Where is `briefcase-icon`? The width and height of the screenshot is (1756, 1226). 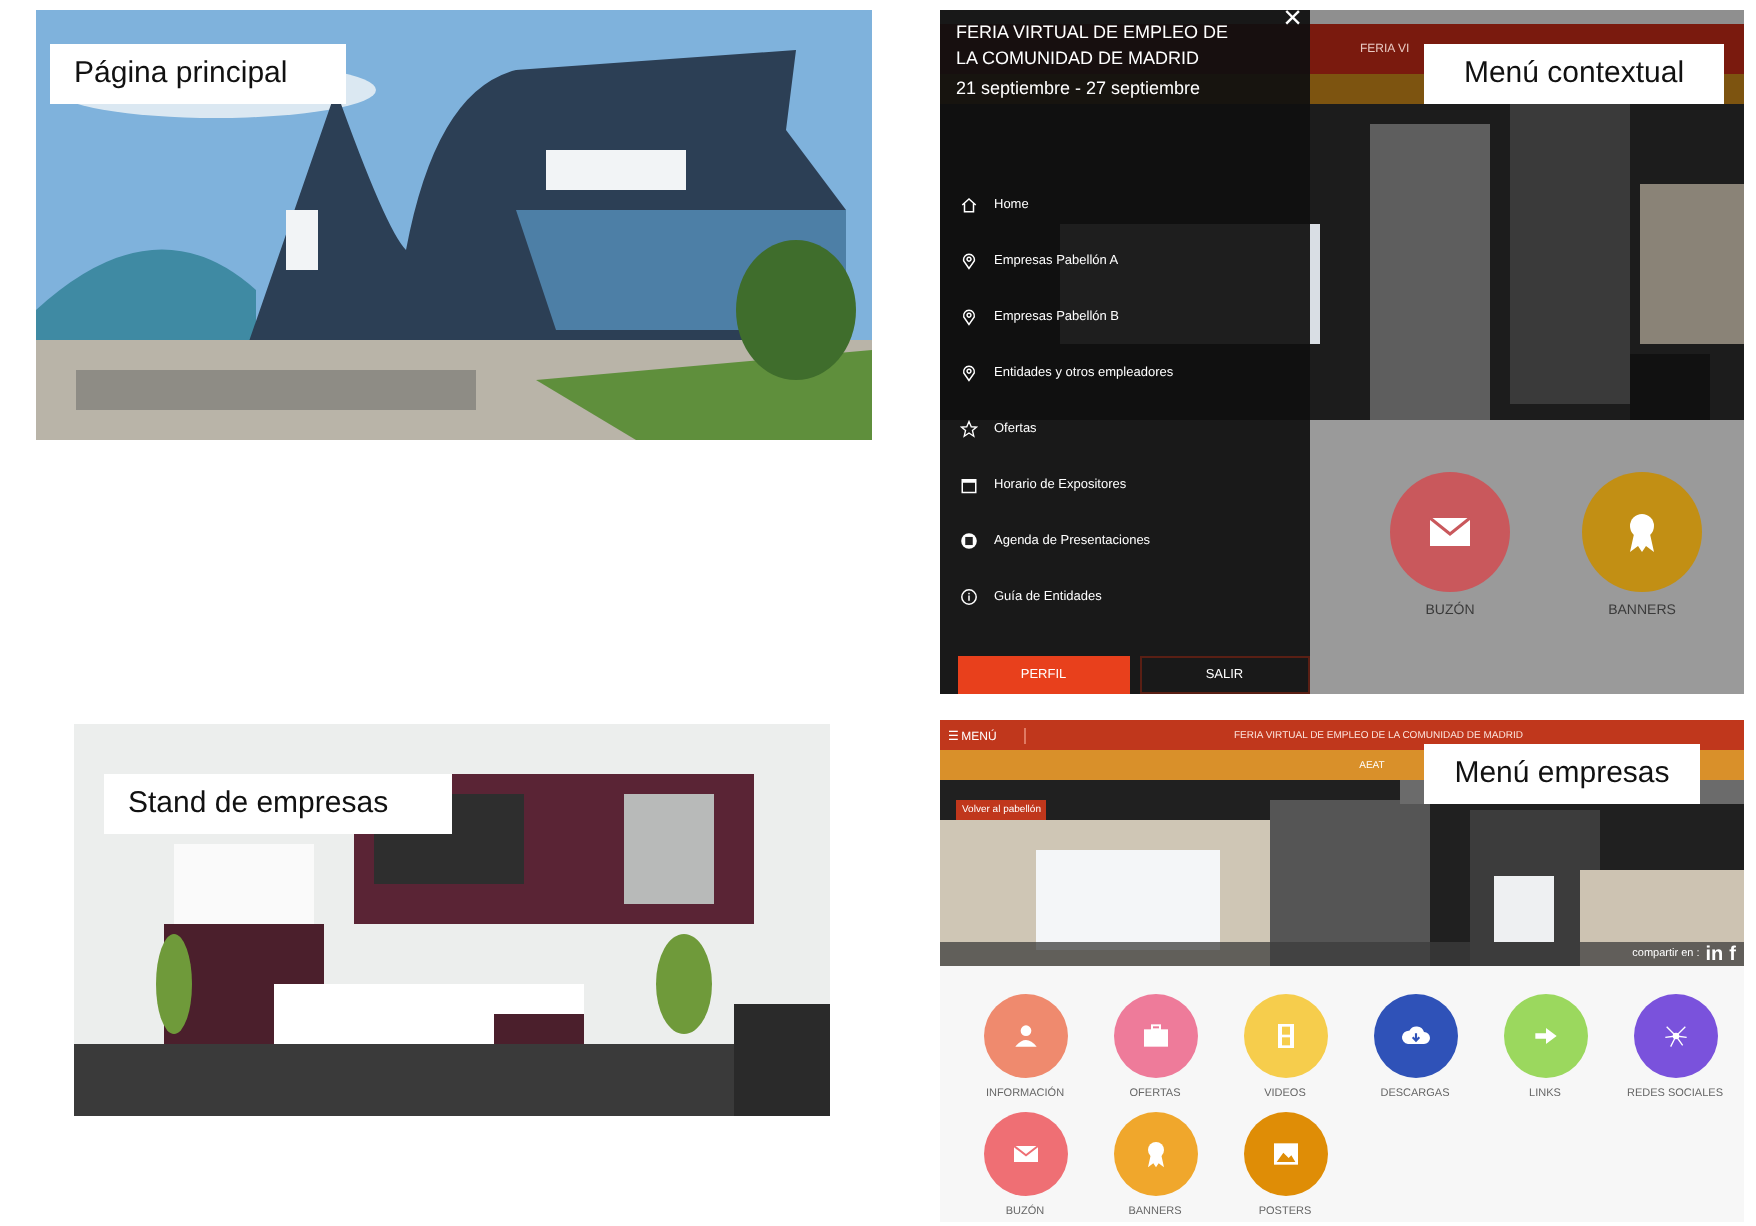
briefcase-icon is located at coordinates (1155, 1036).